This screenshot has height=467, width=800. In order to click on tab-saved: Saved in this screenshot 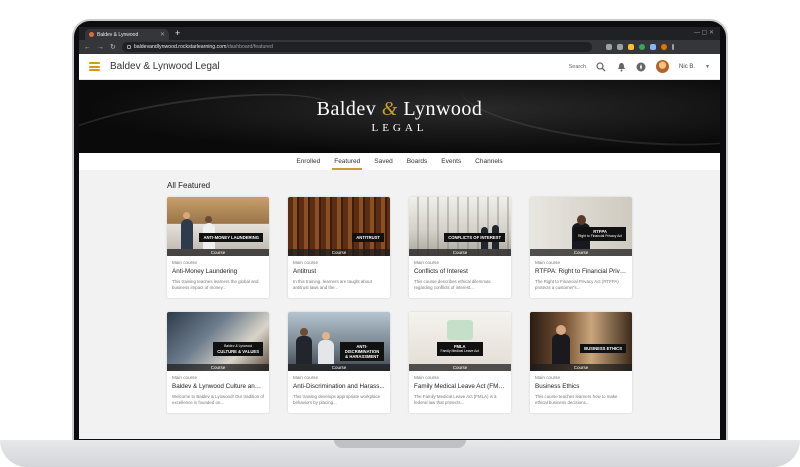, I will do `click(383, 161)`.